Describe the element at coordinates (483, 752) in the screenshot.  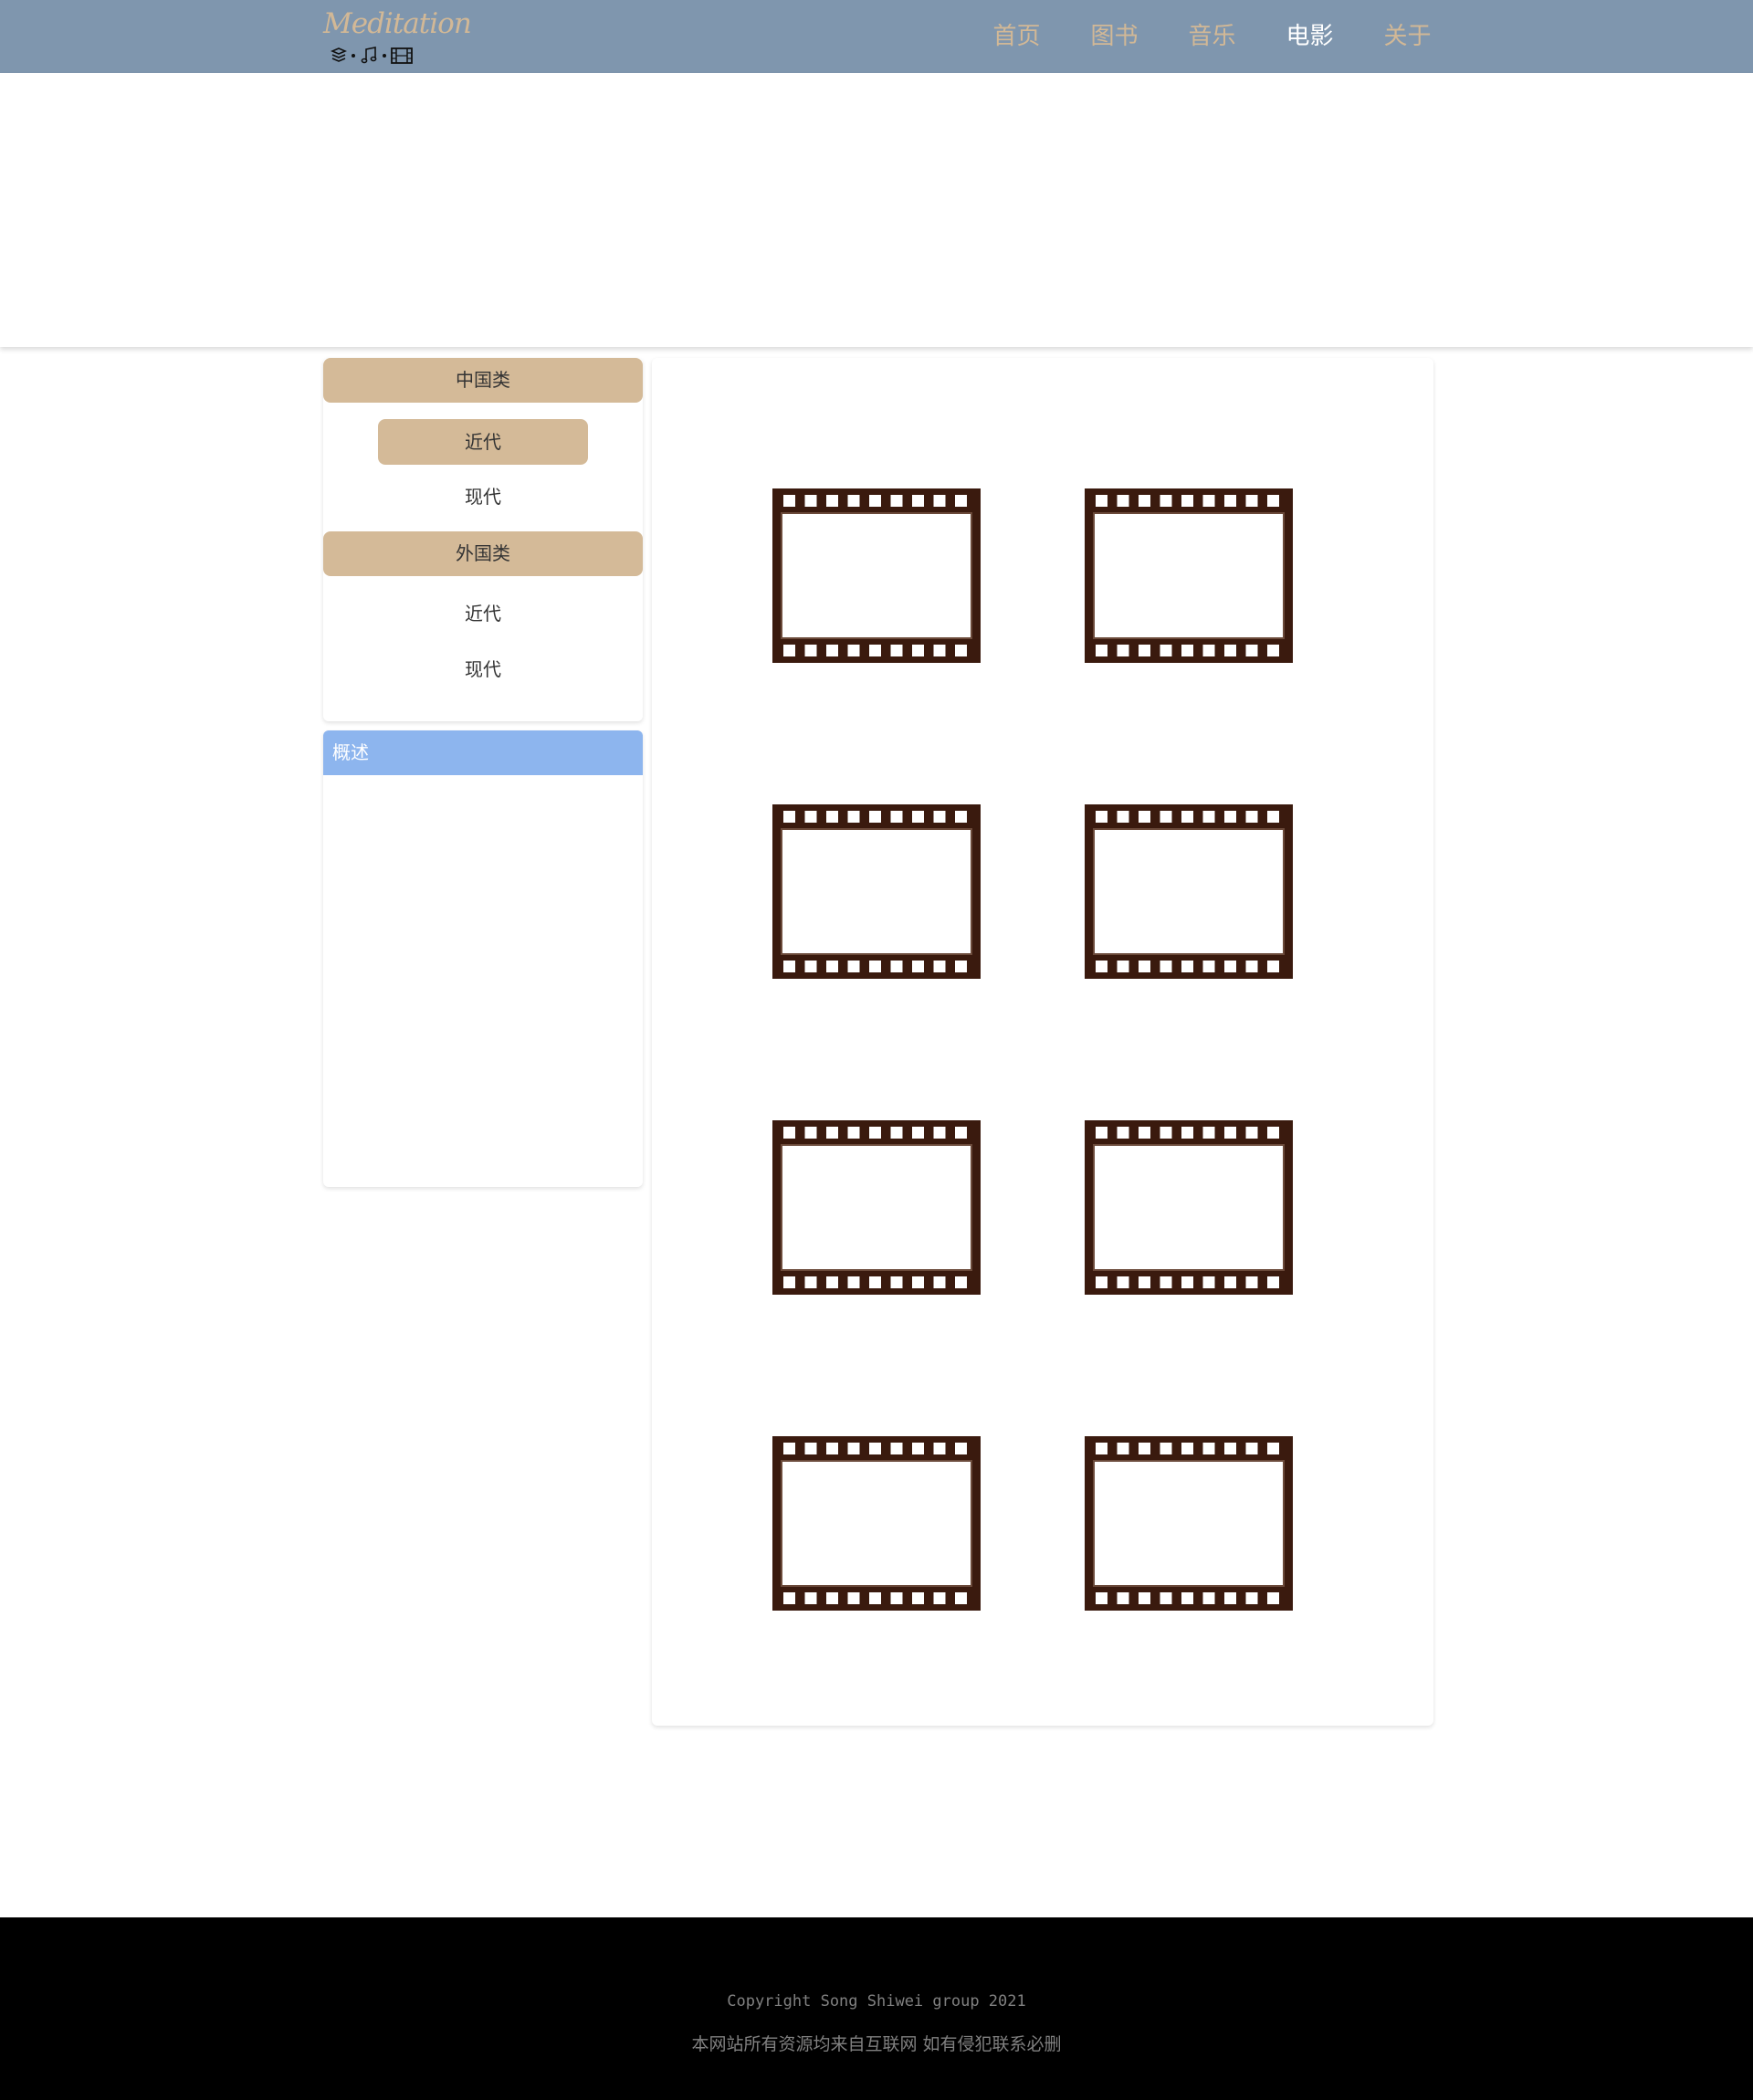
I see `summary-title: 概述` at that location.